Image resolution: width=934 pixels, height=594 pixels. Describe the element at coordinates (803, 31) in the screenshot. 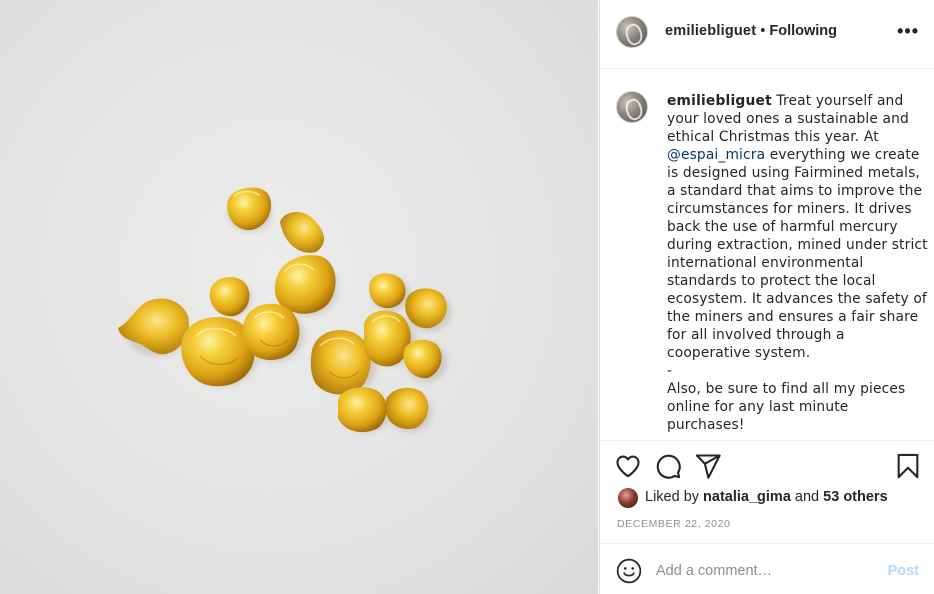

I see `following-button: Following` at that location.